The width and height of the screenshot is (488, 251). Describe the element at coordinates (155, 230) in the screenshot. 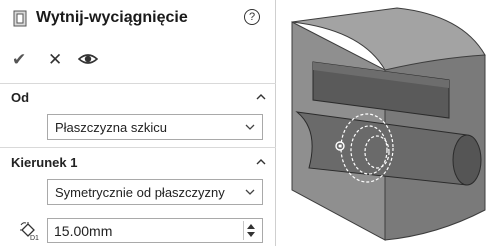

I see `depth-input: 15.00mm` at that location.